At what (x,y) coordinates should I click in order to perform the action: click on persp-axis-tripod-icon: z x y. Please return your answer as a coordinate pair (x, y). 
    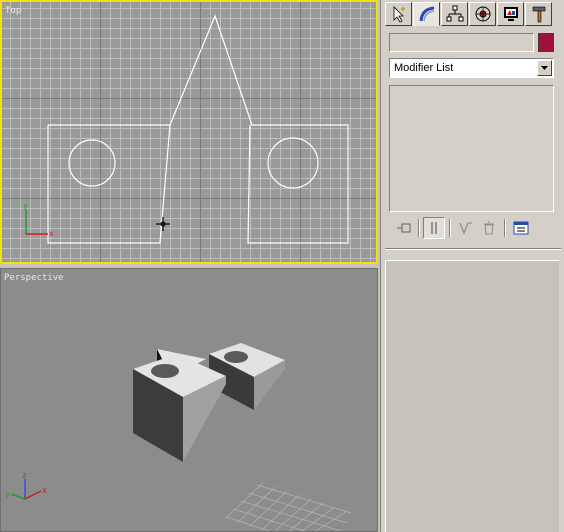
    Looking at the image, I should click on (26, 485).